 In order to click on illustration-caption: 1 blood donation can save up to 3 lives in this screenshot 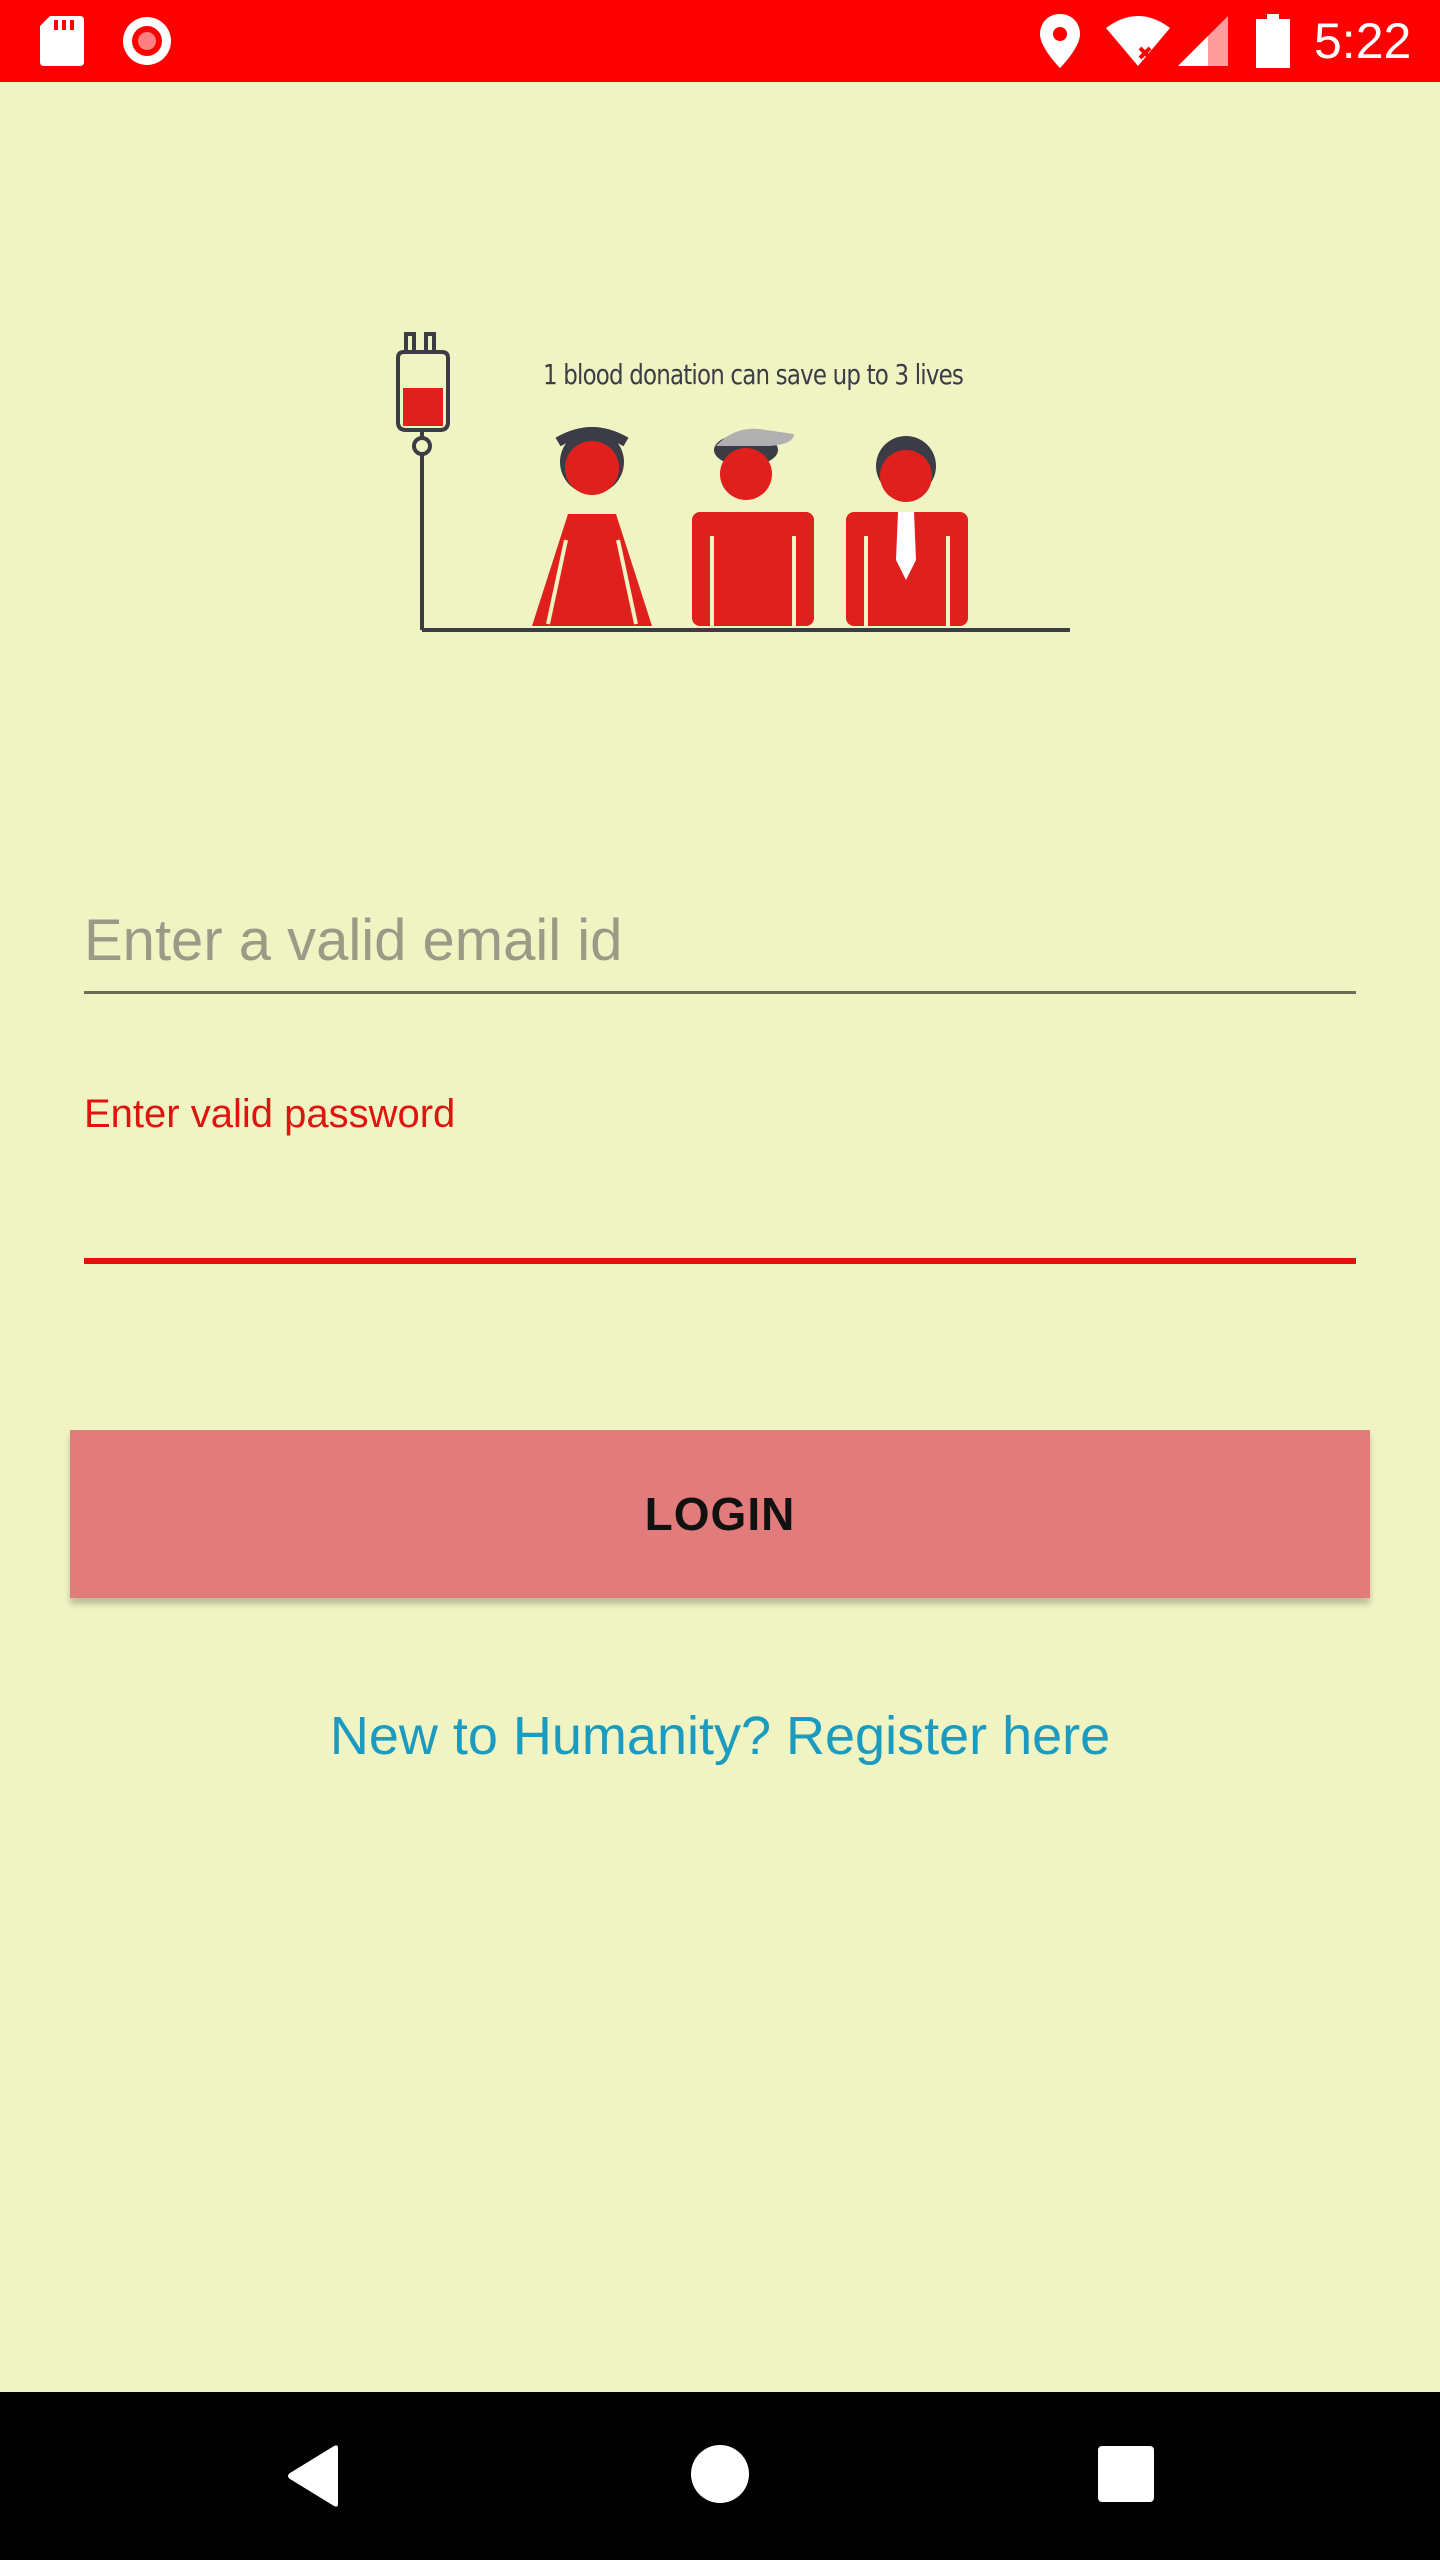, I will do `click(753, 374)`.